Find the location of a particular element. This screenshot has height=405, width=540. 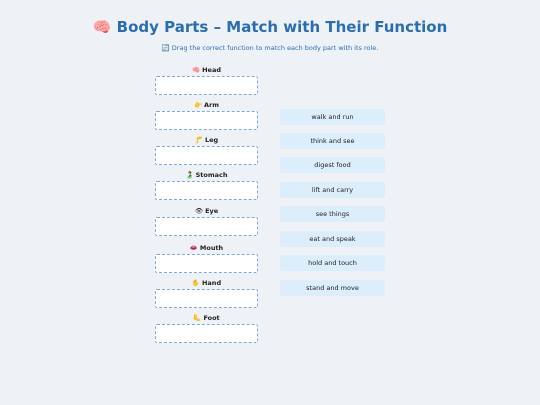

slot-label: ✋ Hand is located at coordinates (206, 283).